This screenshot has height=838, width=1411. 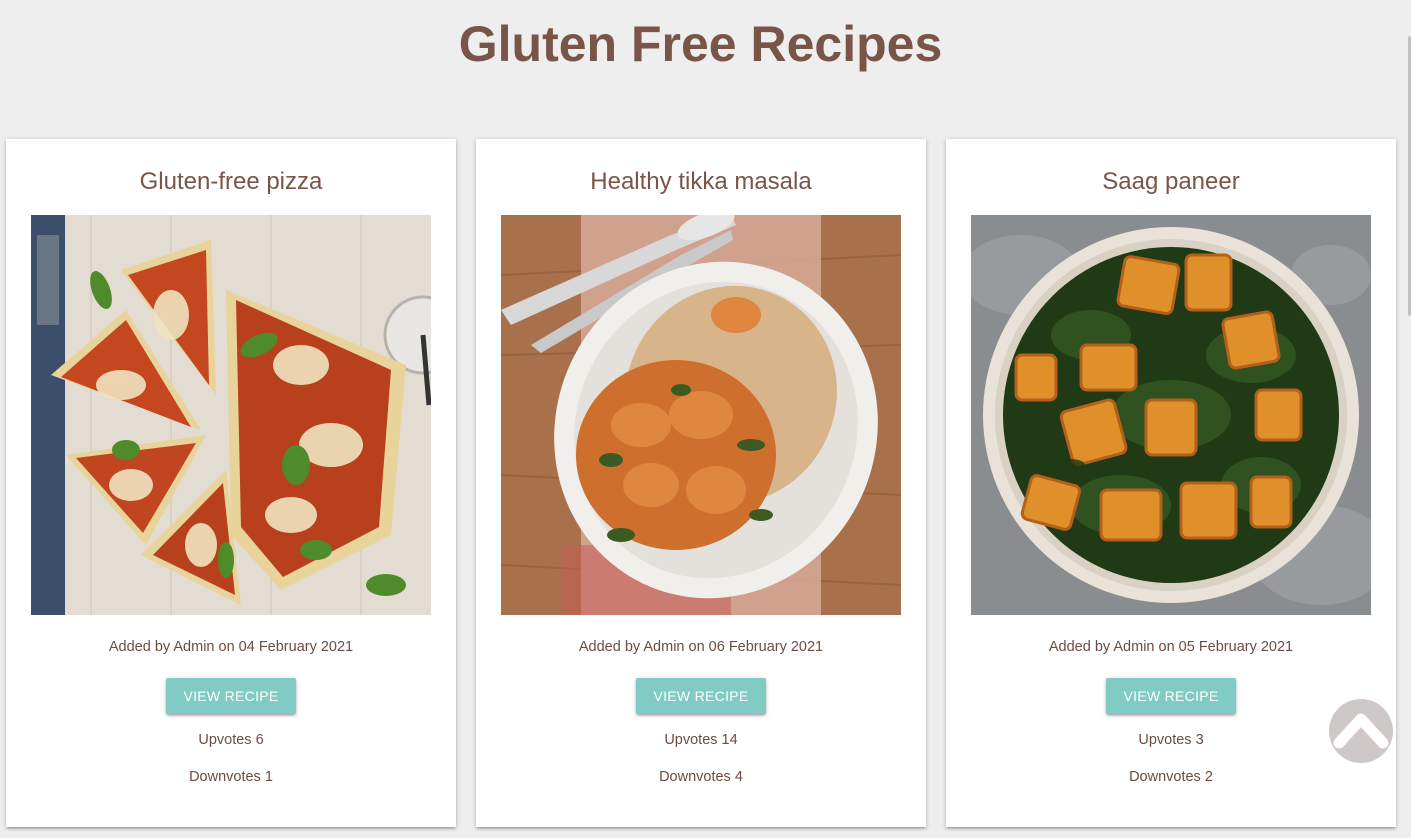 I want to click on pizza-photo, so click(x=231, y=415).